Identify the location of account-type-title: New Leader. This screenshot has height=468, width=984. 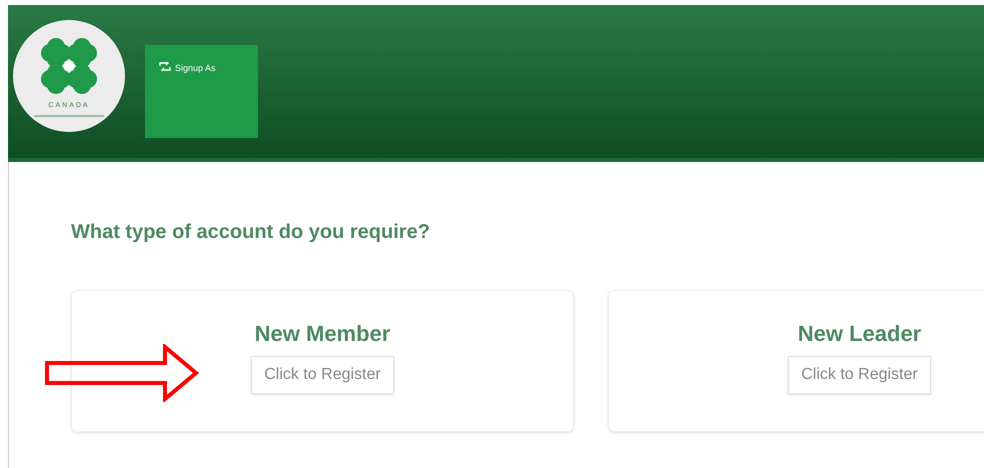
(860, 334).